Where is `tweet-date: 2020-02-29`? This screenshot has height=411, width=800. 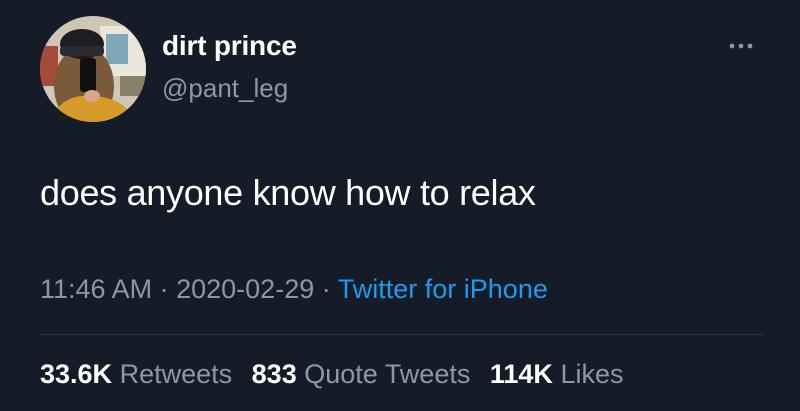 tweet-date: 2020-02-29 is located at coordinates (245, 289).